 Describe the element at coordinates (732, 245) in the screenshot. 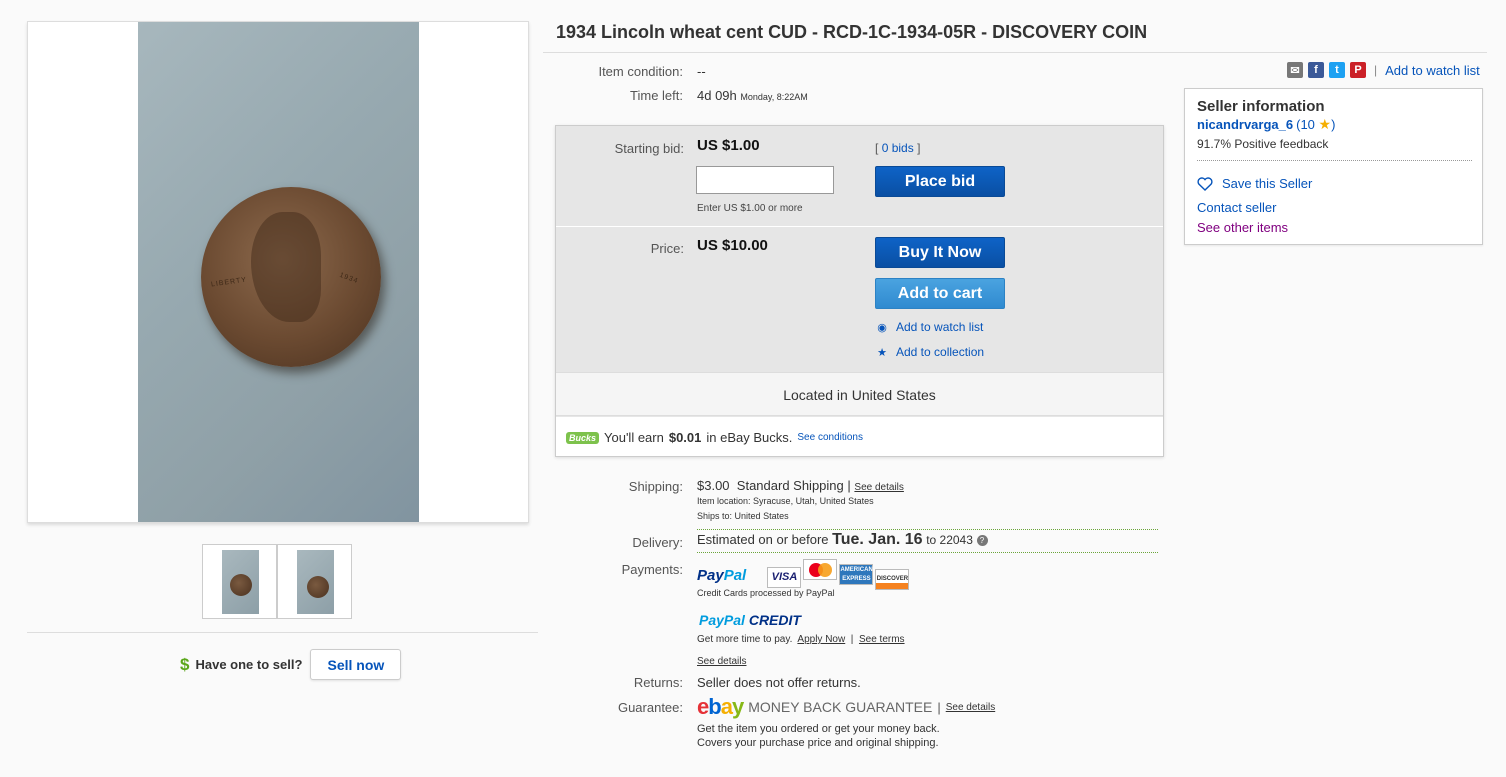

I see `price-value: US $10.00` at that location.